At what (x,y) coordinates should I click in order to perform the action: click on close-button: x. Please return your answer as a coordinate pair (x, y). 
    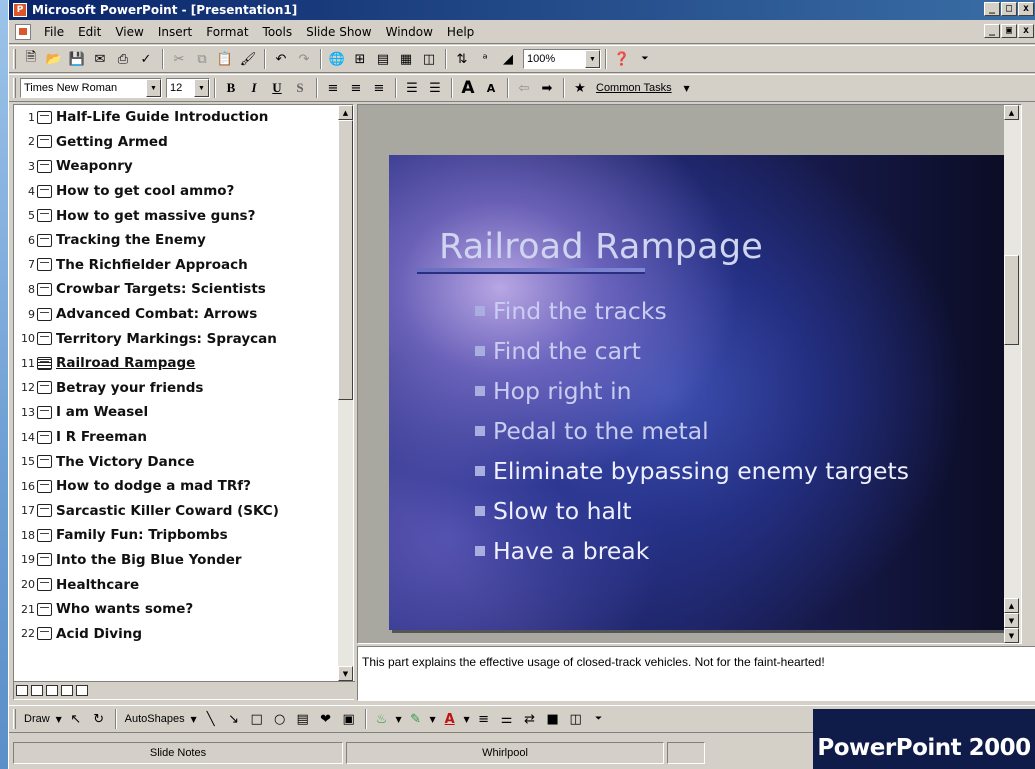
    Looking at the image, I should click on (1026, 9).